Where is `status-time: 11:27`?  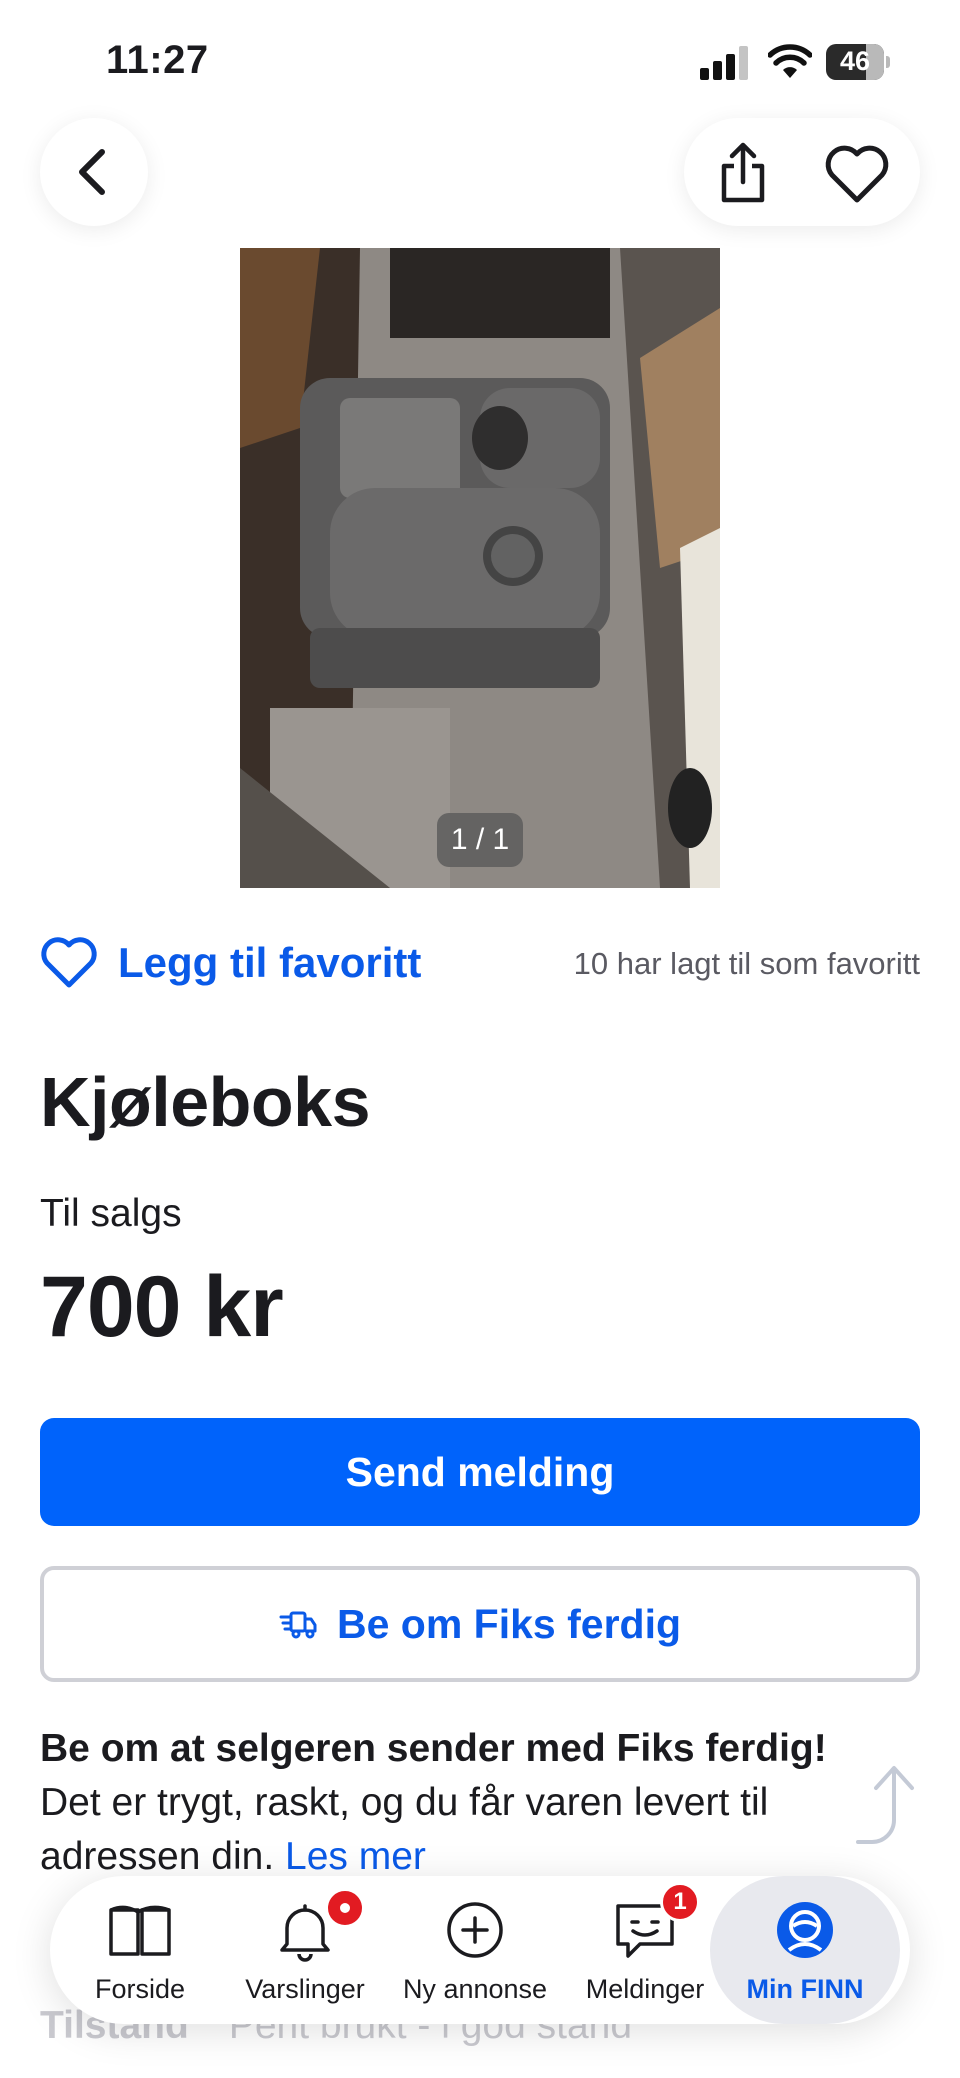
status-time: 11:27 is located at coordinates (157, 60).